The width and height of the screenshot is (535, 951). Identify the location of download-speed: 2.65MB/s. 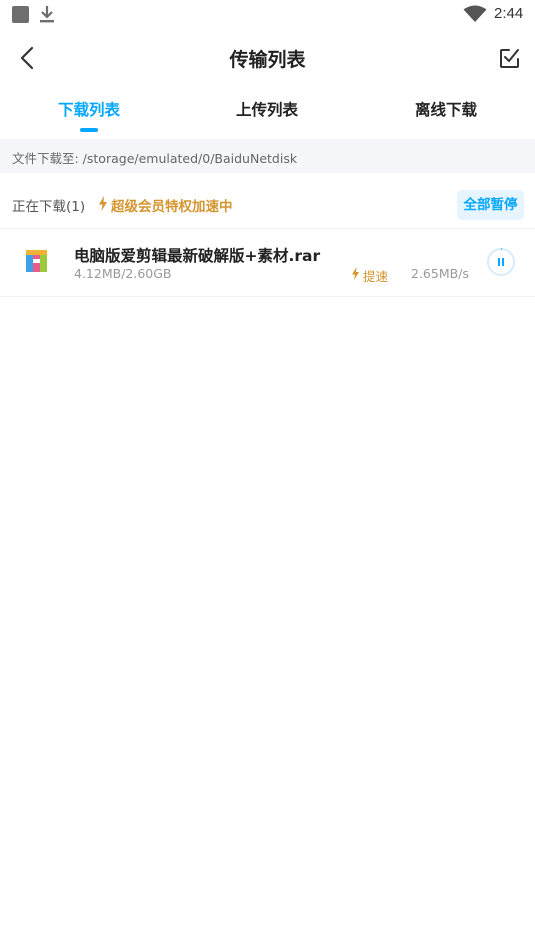
(440, 273).